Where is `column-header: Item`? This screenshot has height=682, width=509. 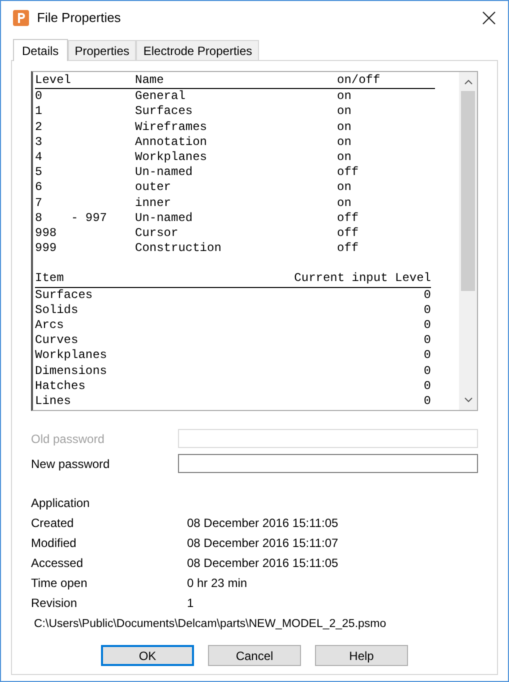 column-header: Item is located at coordinates (49, 279).